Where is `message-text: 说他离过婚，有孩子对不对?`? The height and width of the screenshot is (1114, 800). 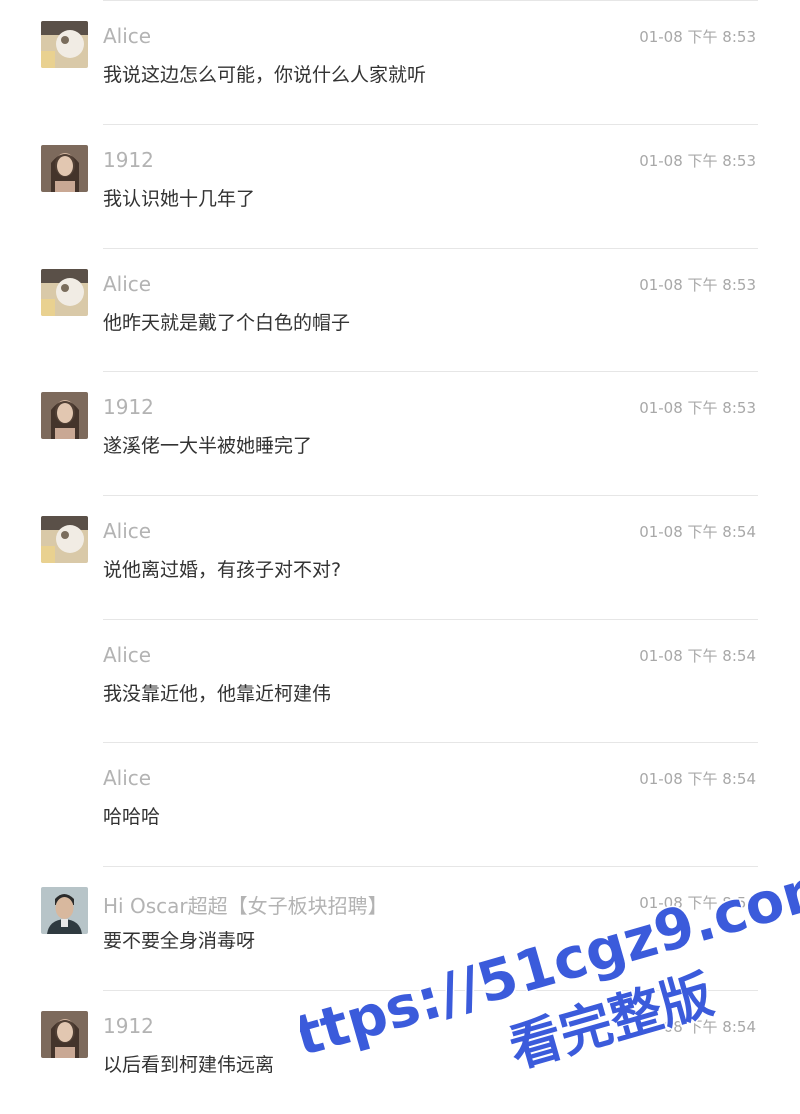 message-text: 说他离过婚，有孩子对不对? is located at coordinates (222, 570).